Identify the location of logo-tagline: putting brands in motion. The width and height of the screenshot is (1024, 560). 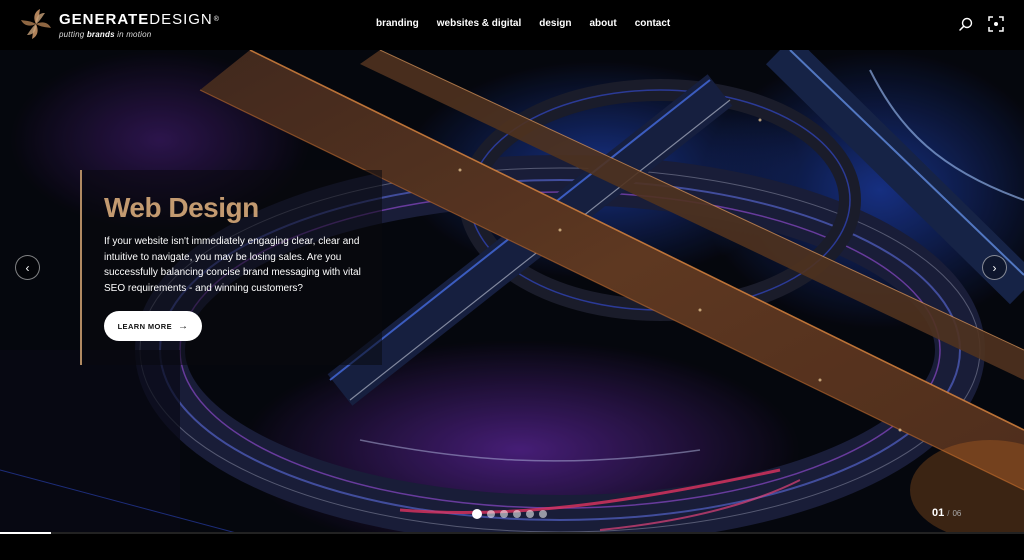
(139, 34).